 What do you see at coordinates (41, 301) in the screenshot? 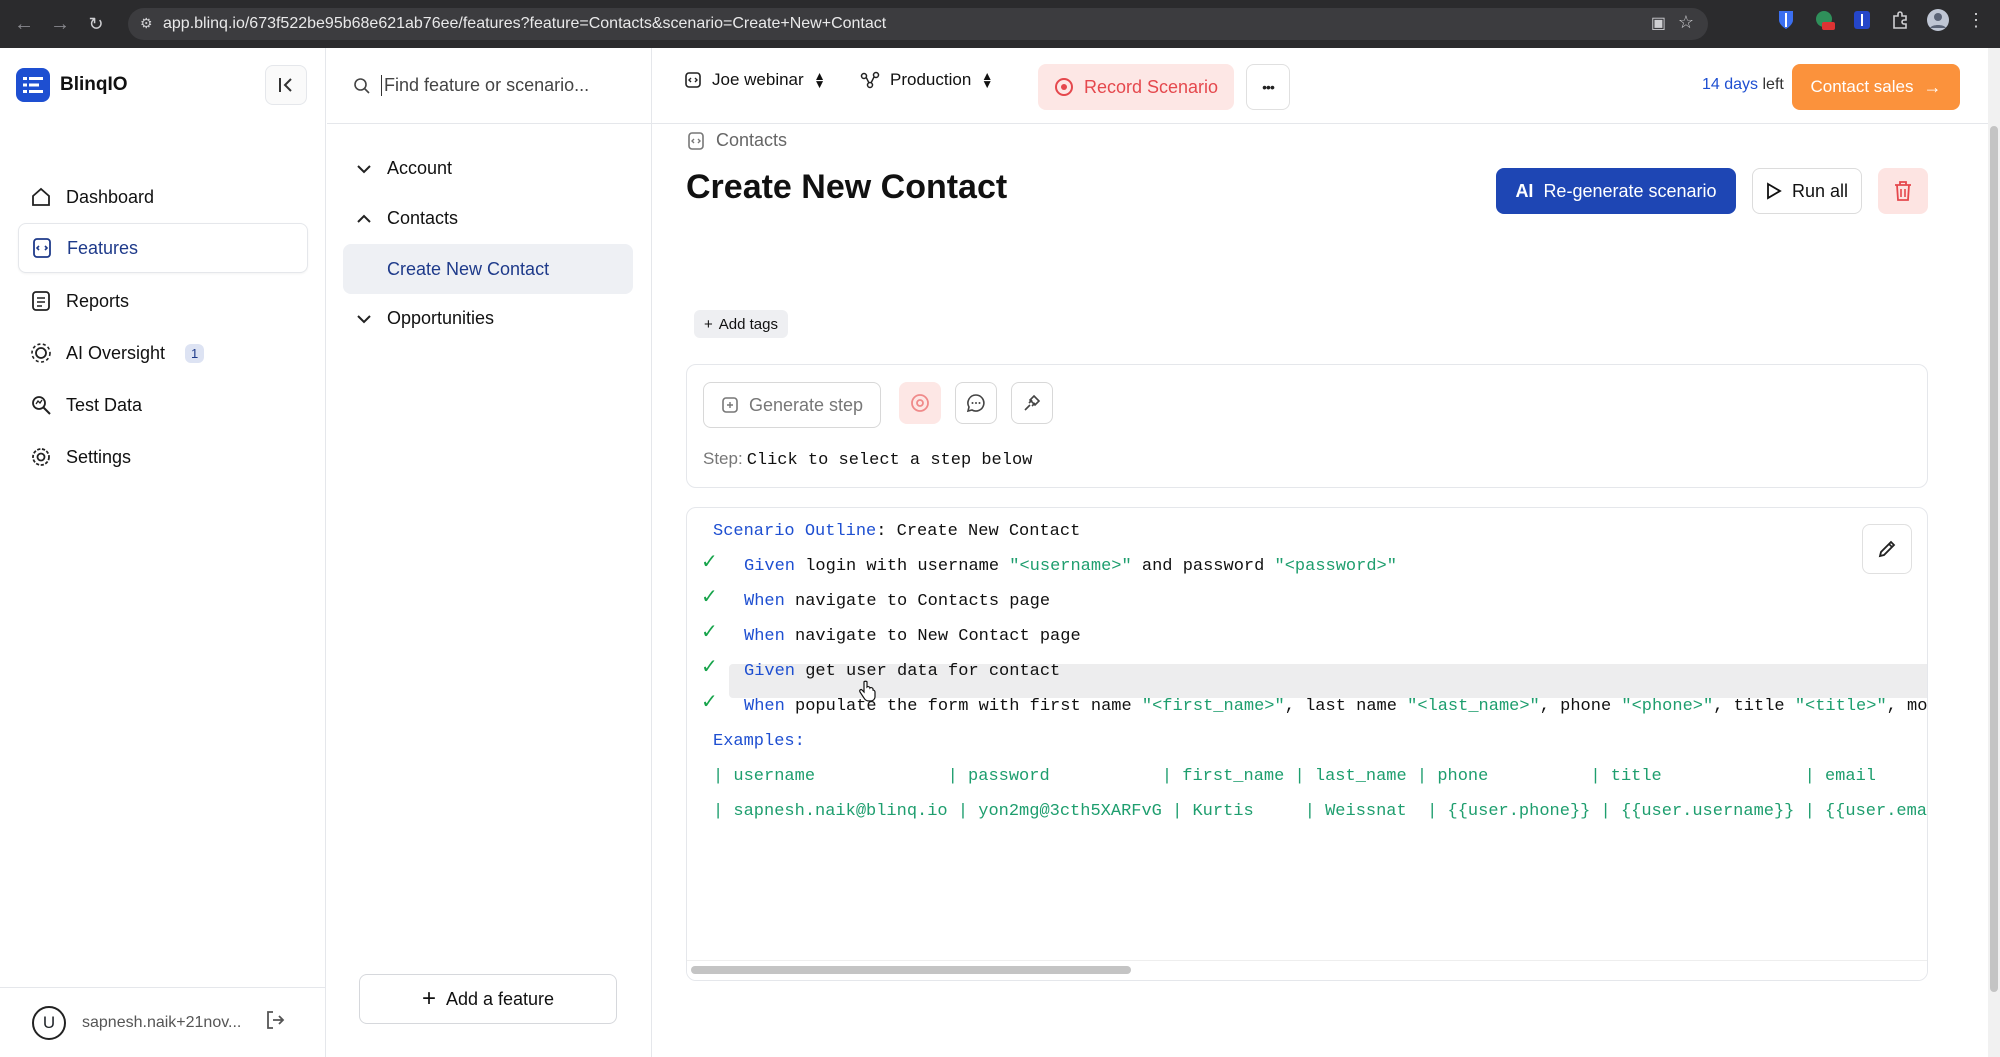
I see `reports-icon` at bounding box center [41, 301].